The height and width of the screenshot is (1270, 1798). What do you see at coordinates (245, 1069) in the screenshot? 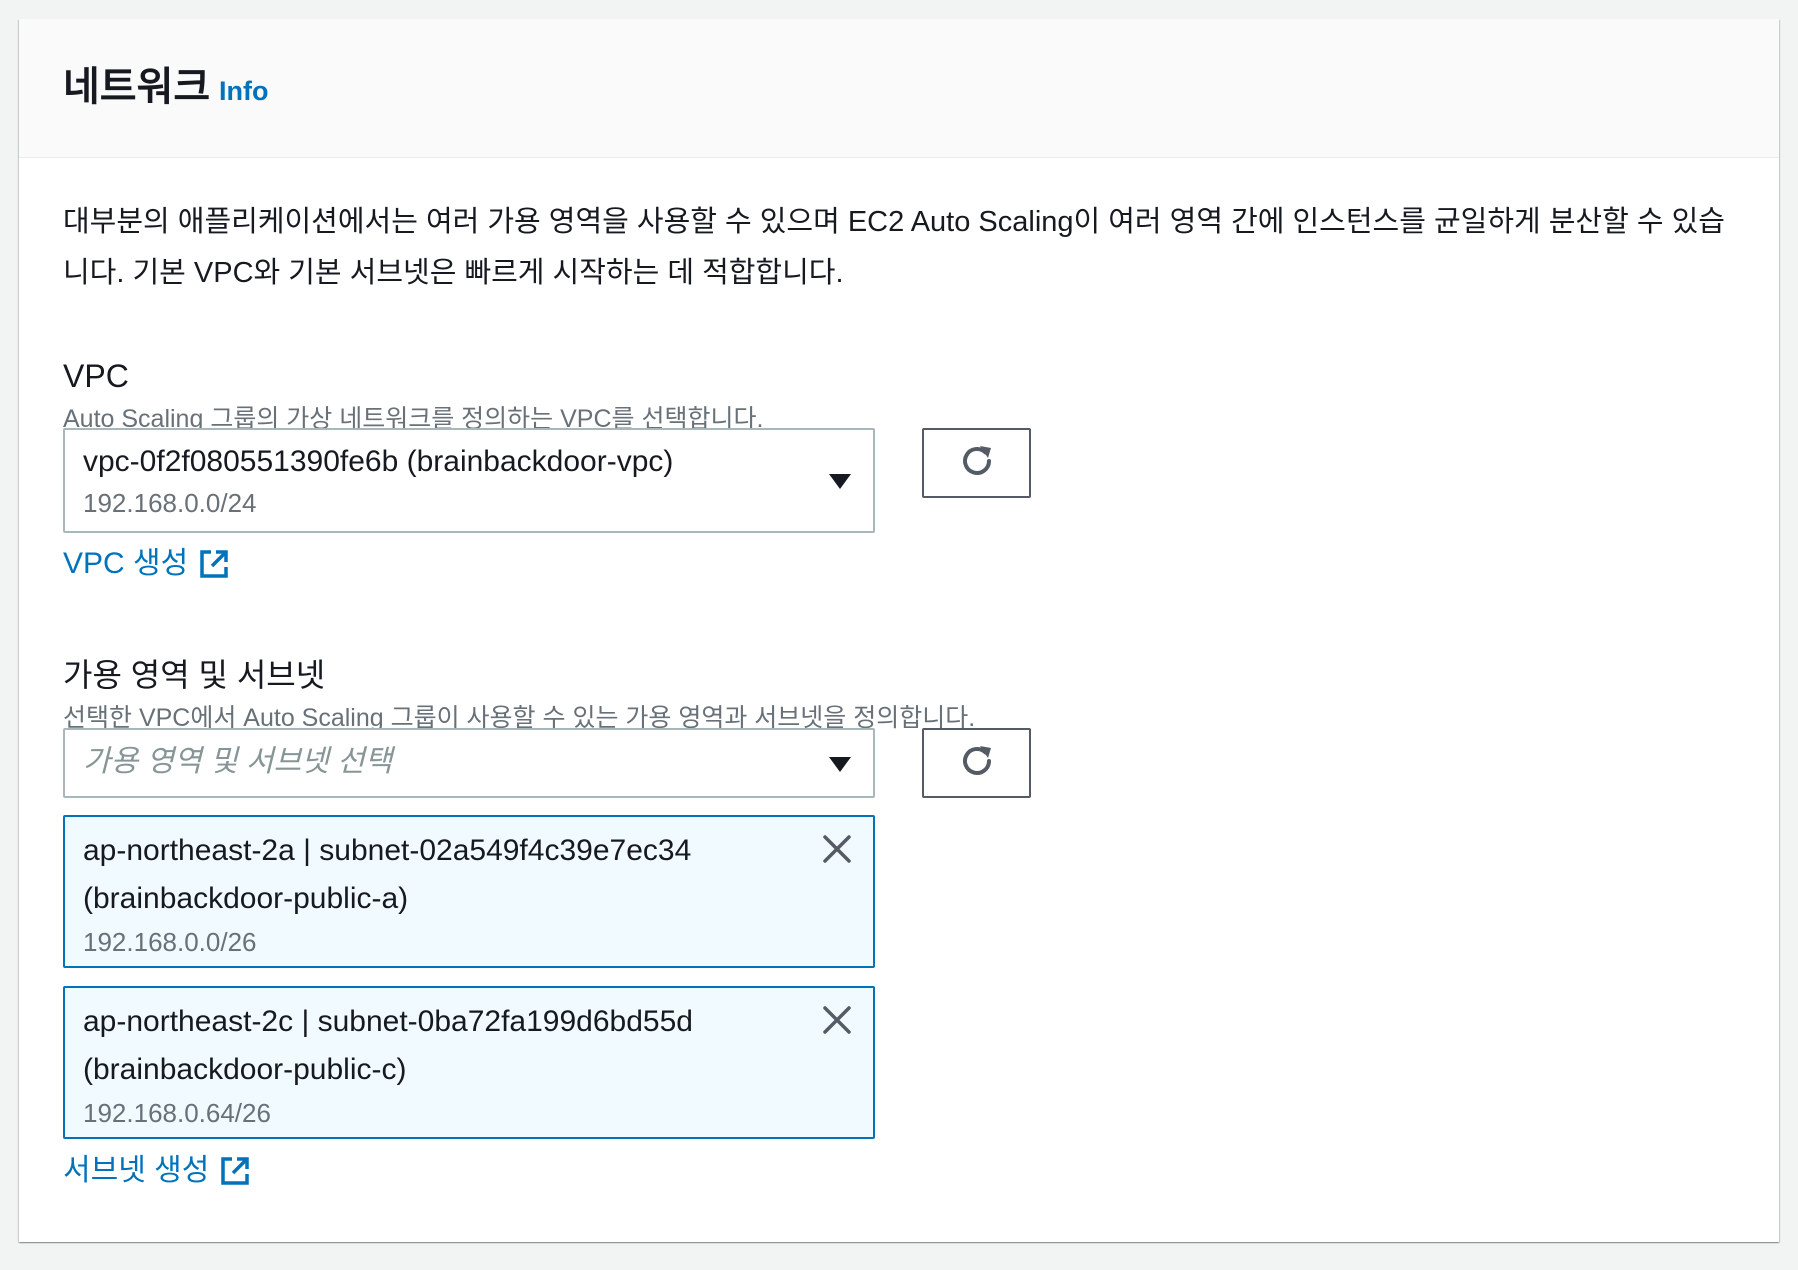
I see `subnet-token-name: (brainbackdoor-public-c)` at bounding box center [245, 1069].